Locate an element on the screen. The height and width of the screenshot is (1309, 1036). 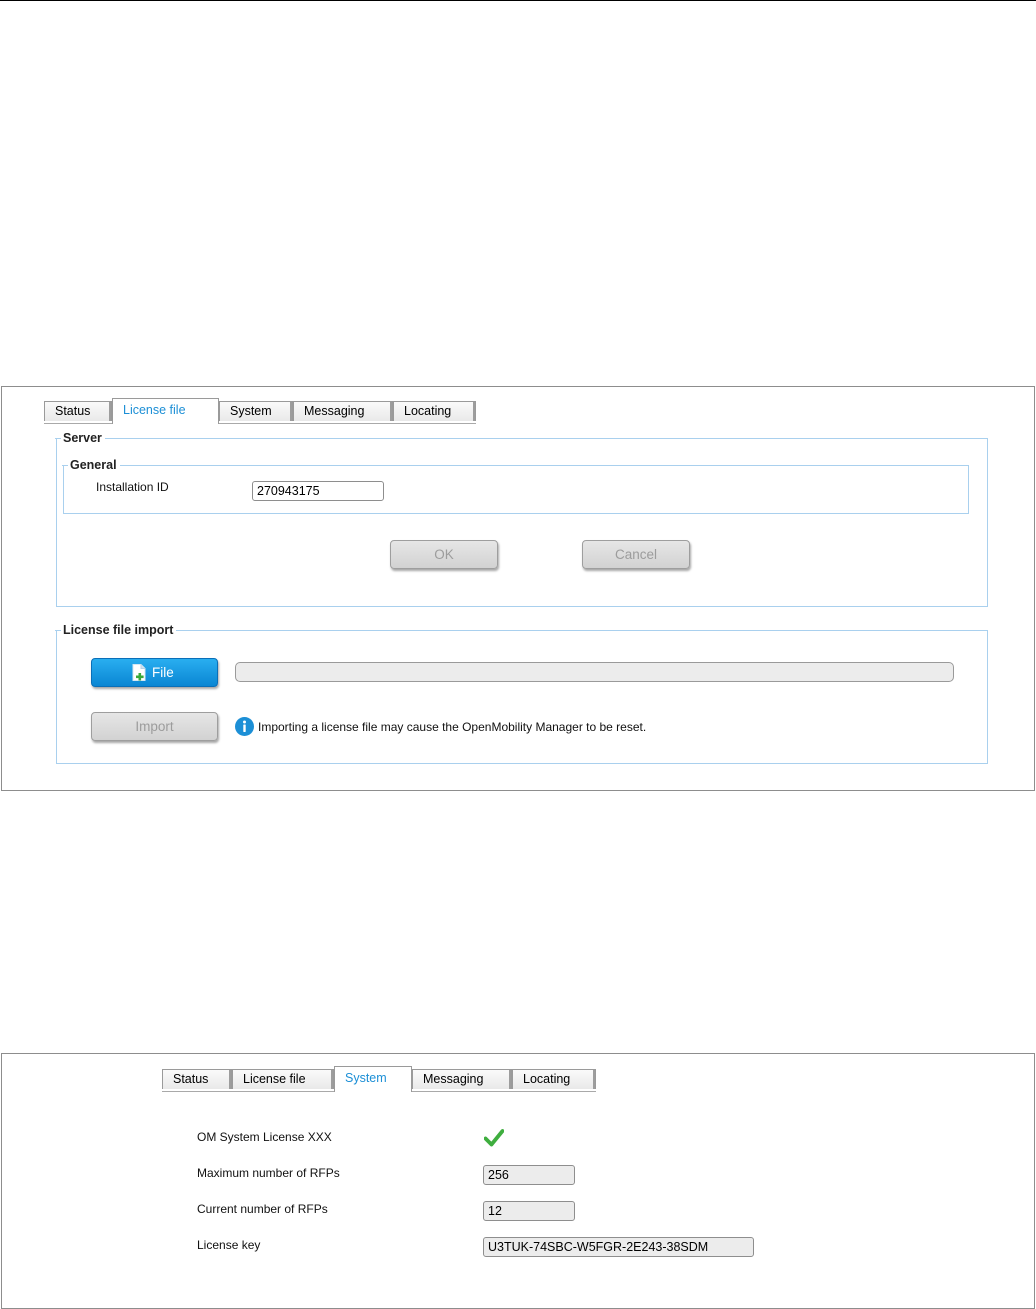
file-path-progress is located at coordinates (594, 672).